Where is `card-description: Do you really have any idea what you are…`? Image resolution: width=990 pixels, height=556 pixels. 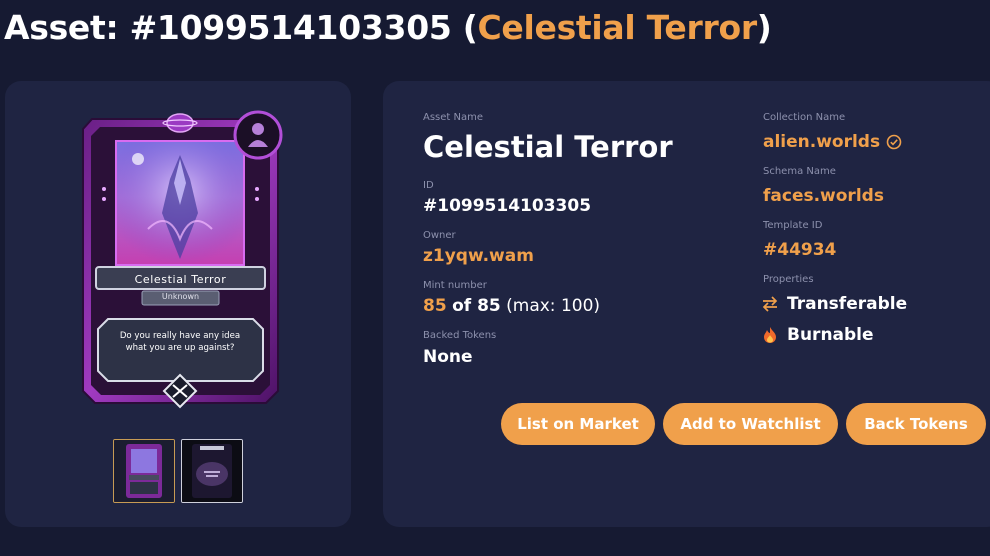 card-description: Do you really have any idea what you are… is located at coordinates (180, 342).